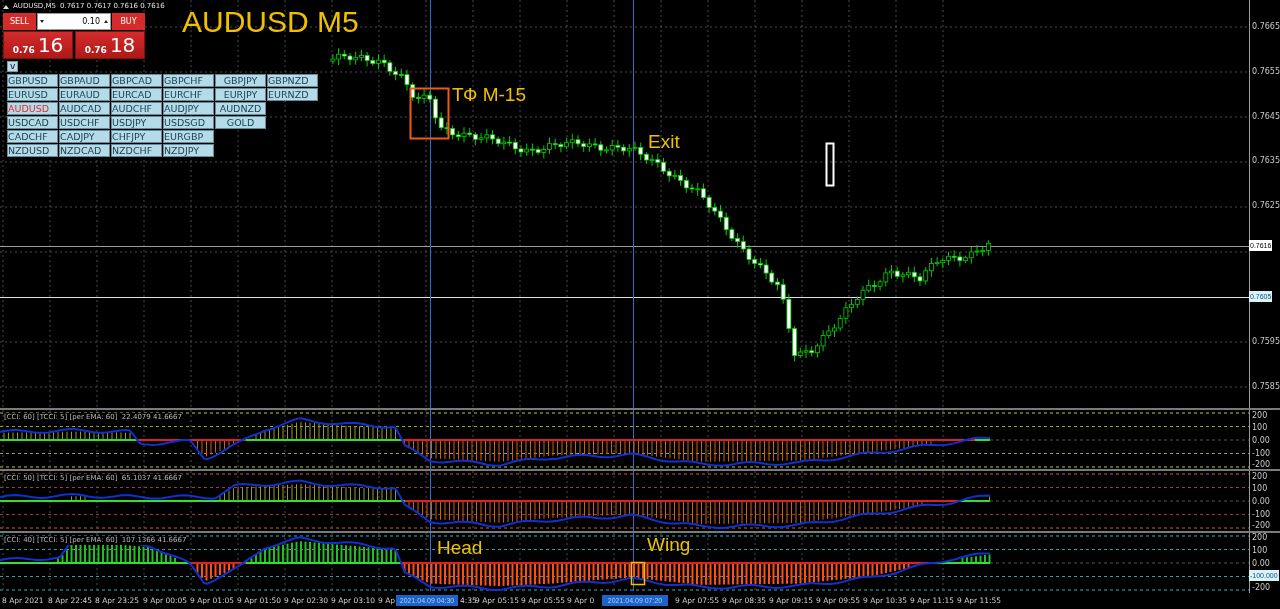  What do you see at coordinates (240, 108) in the screenshot?
I see `symbol-button: AUDNZD` at bounding box center [240, 108].